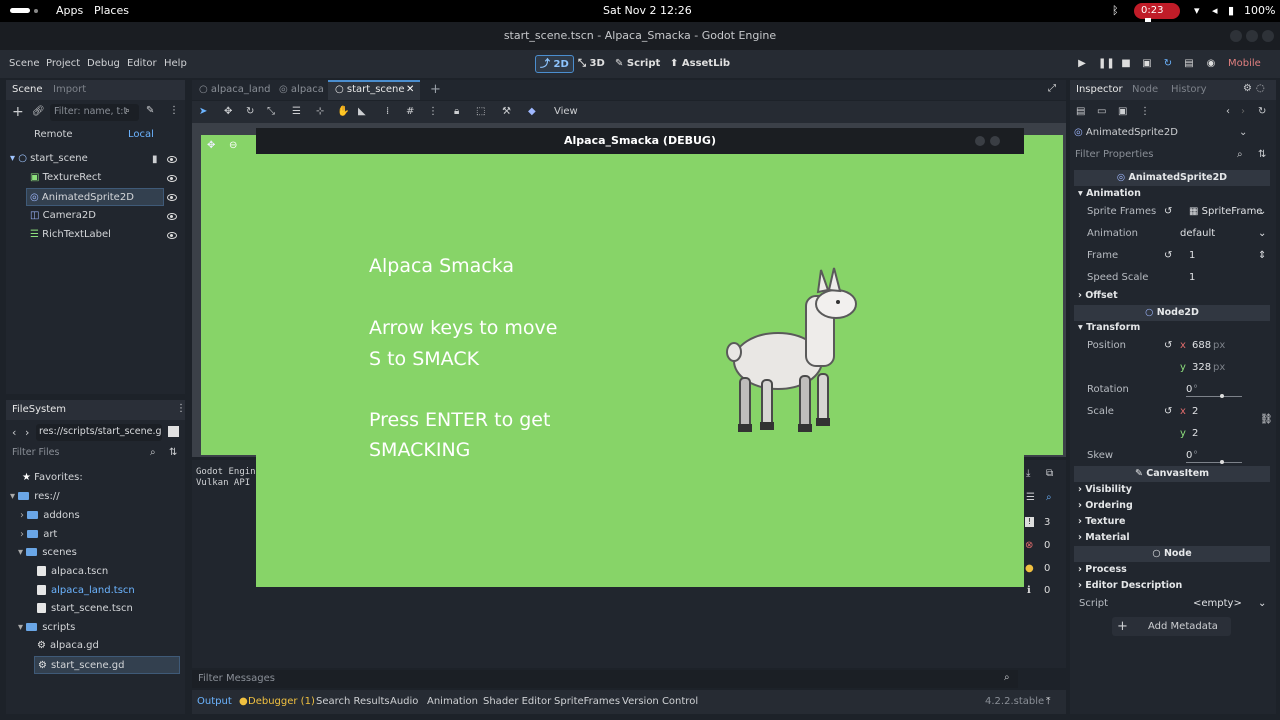 This screenshot has width=1280, height=720. Describe the element at coordinates (433, 111) in the screenshot. I see `more-icon: ⋮` at that location.